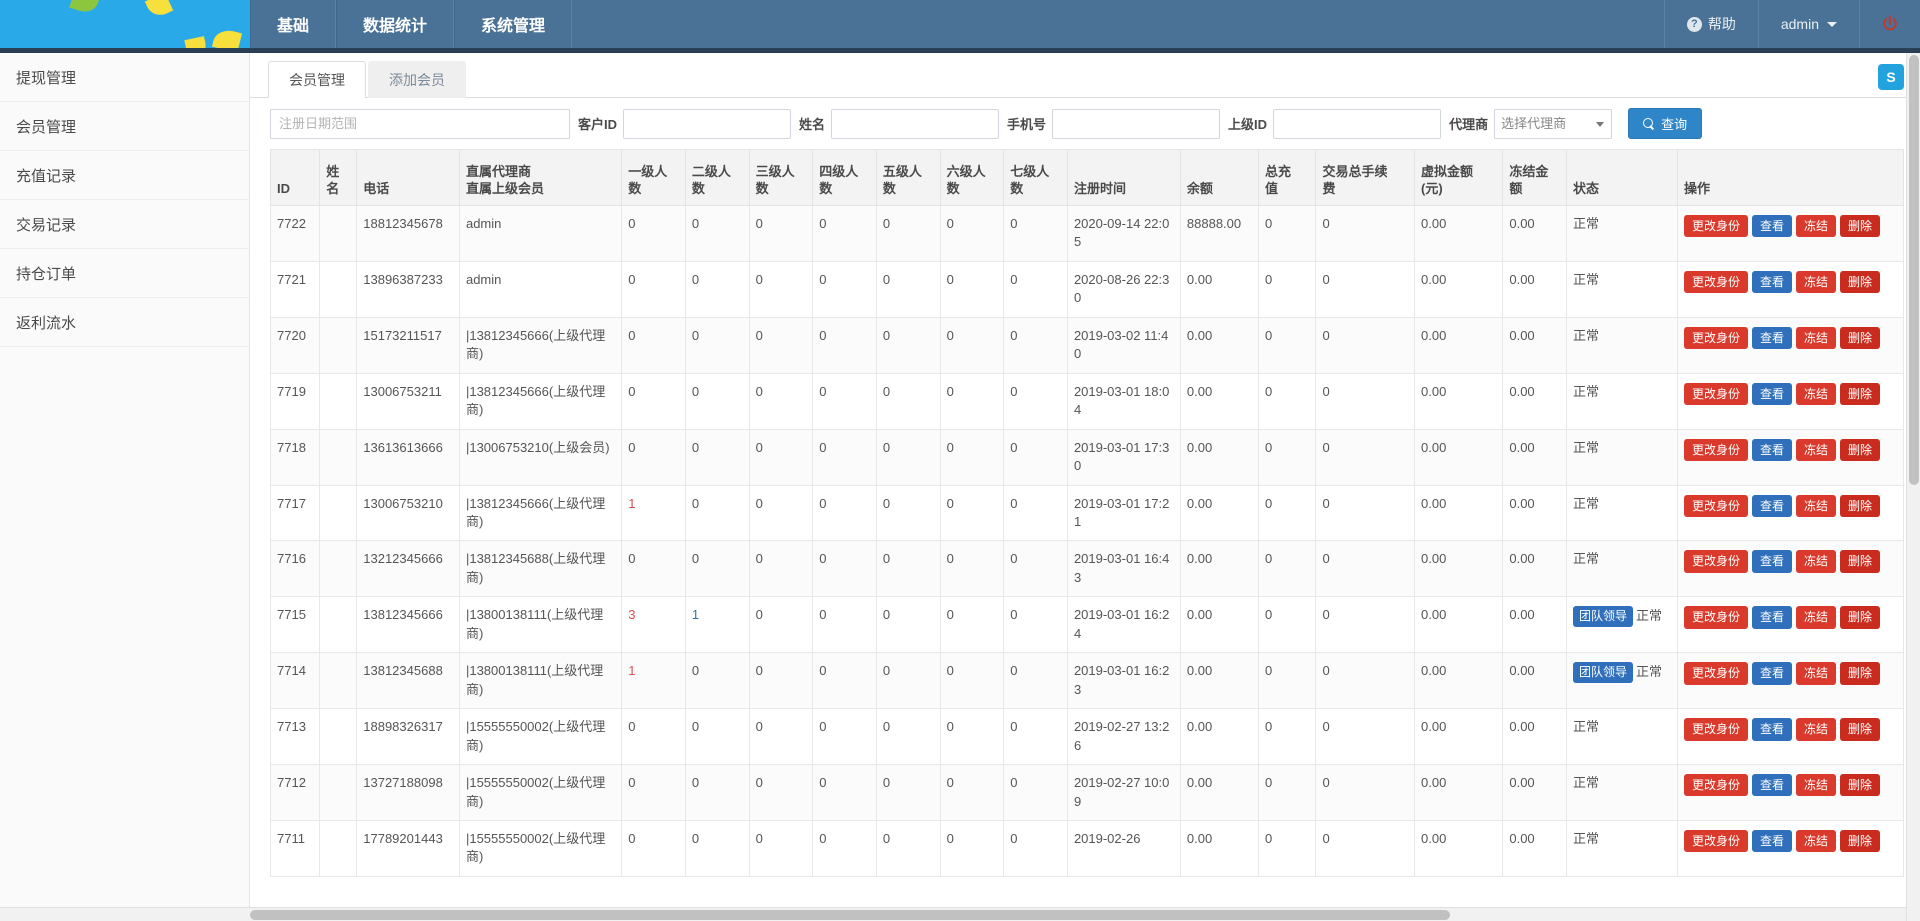 The width and height of the screenshot is (1920, 921). What do you see at coordinates (420, 123) in the screenshot?
I see `date-range-input` at bounding box center [420, 123].